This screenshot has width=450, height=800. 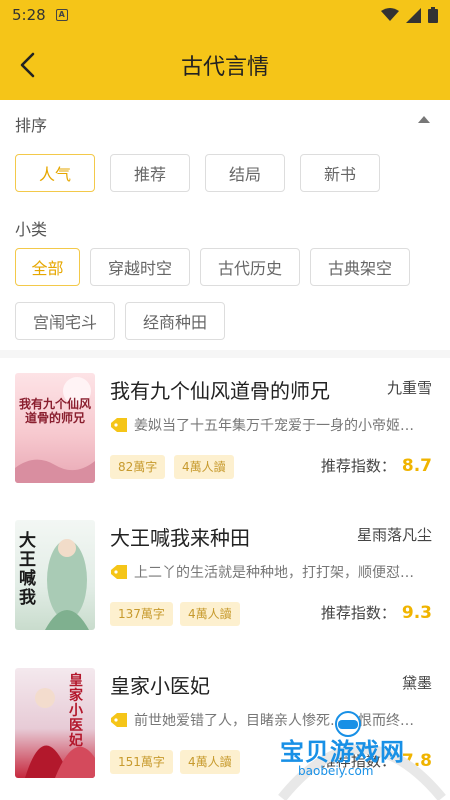 I want to click on sort-option-new: 新书, so click(x=340, y=173).